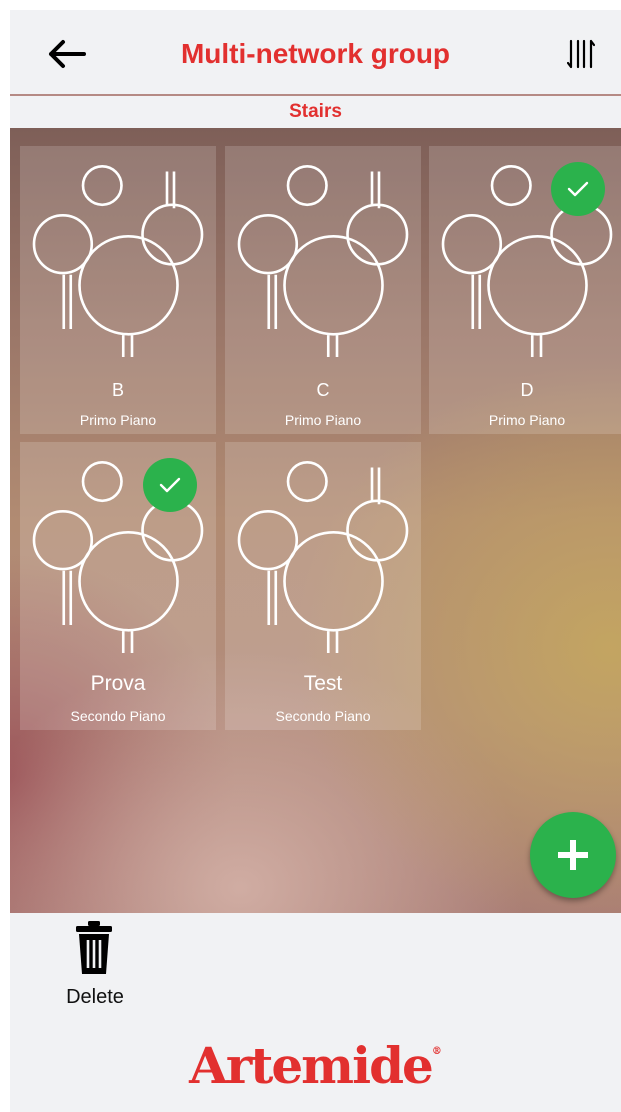  I want to click on plus-icon, so click(573, 855).